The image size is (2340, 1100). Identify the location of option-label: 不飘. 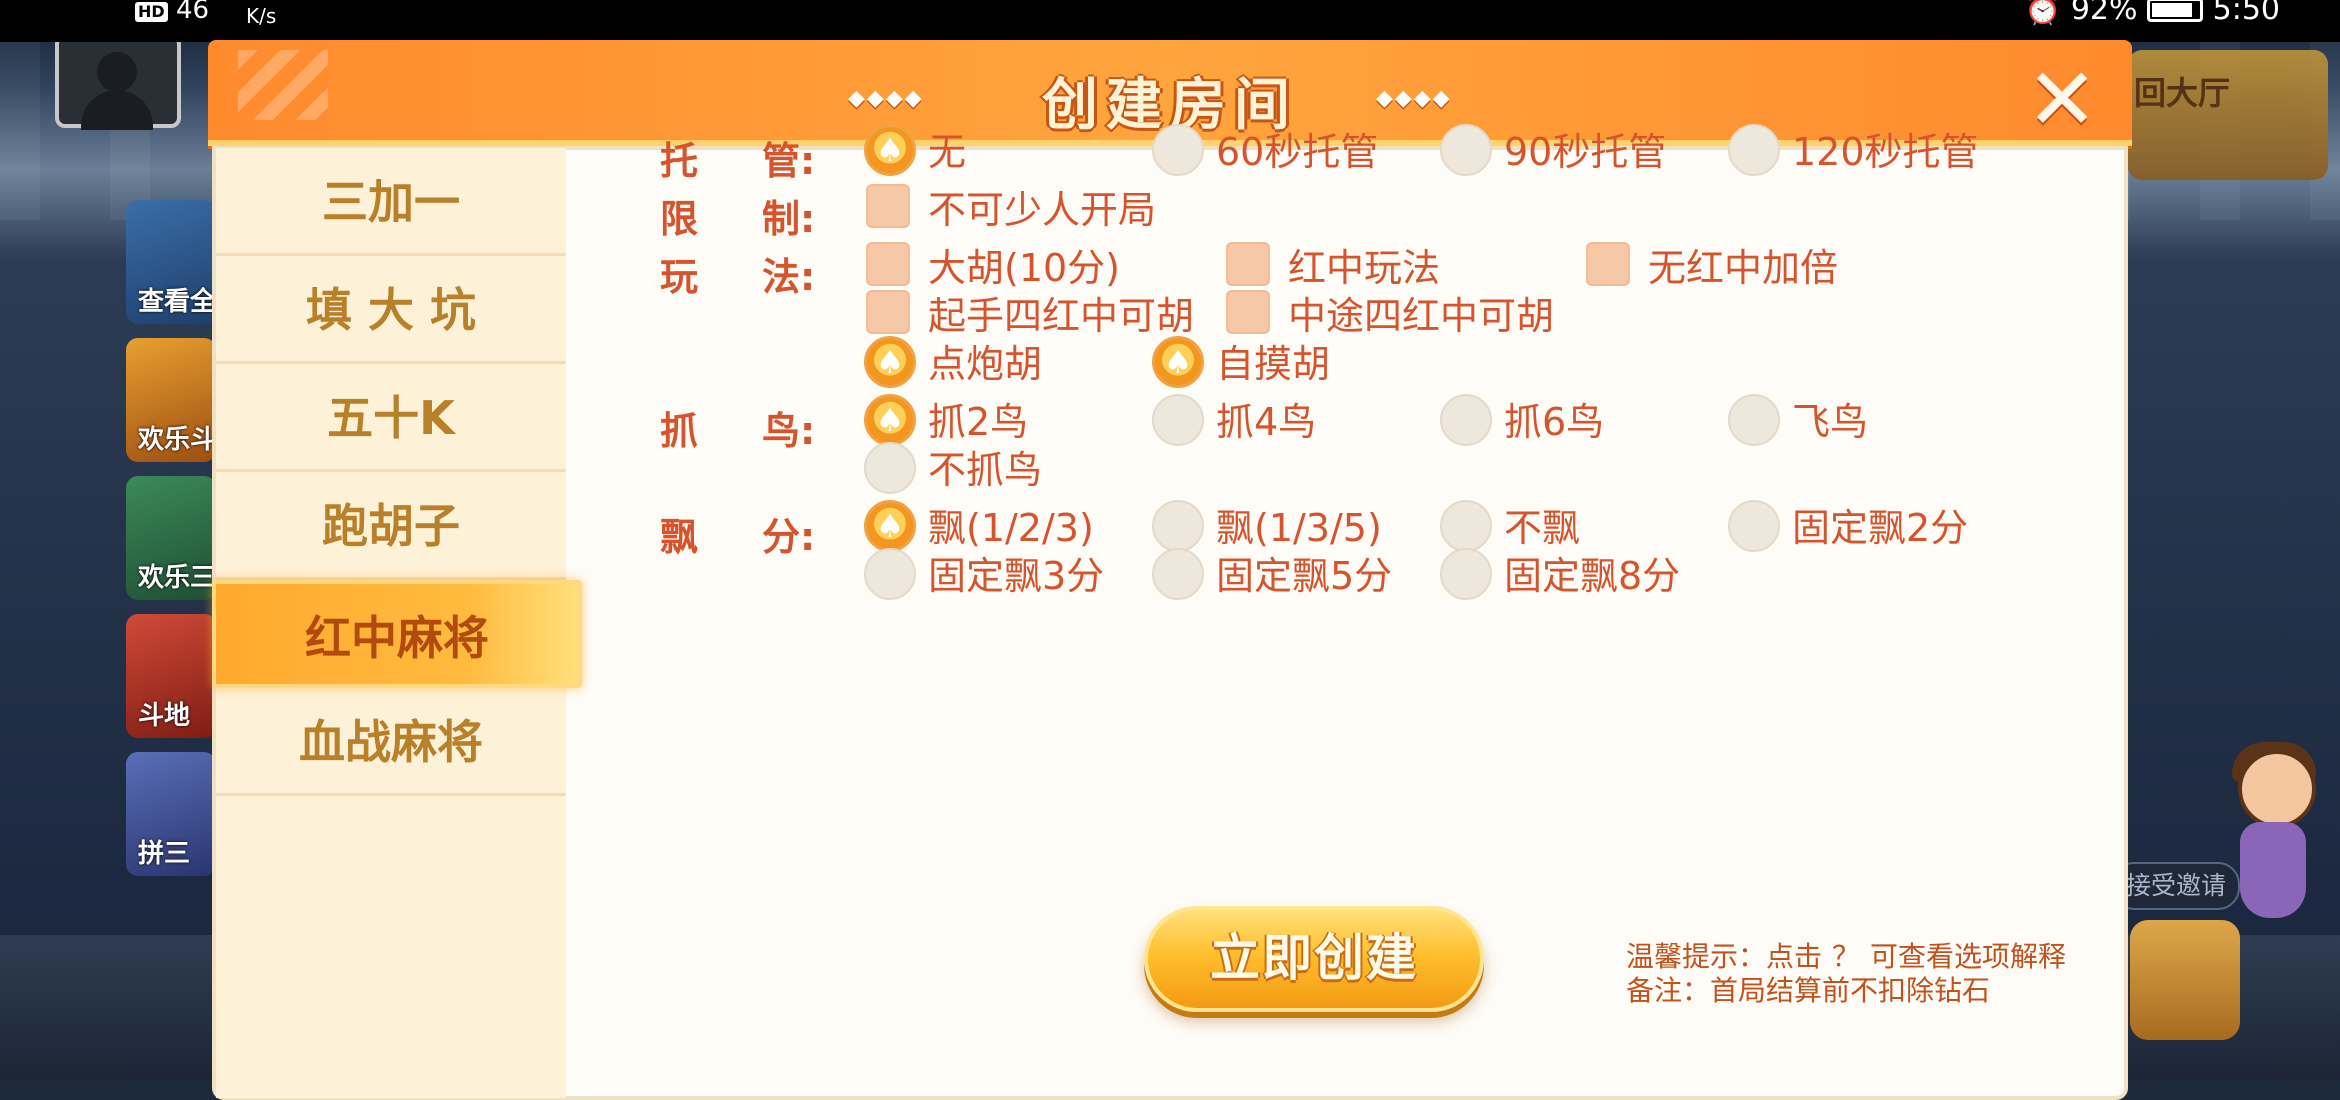
(1542, 528).